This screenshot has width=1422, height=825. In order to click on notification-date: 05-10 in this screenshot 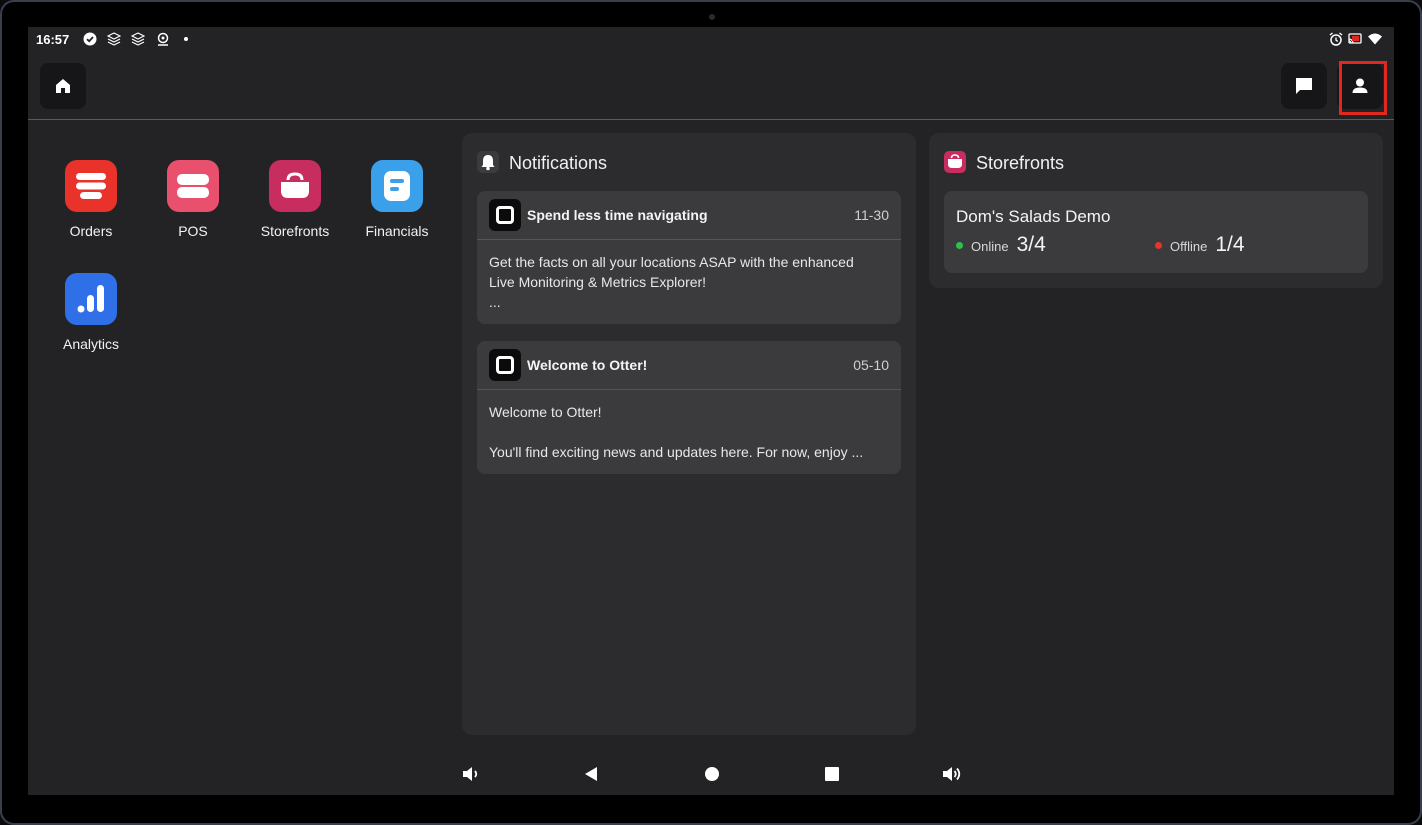, I will do `click(871, 365)`.